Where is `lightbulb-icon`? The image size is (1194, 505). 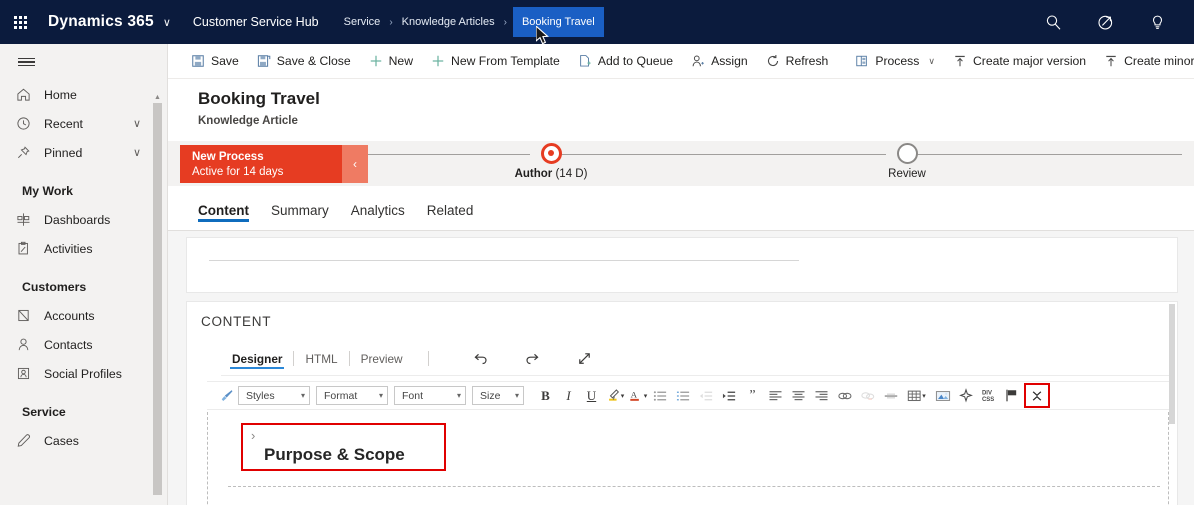 lightbulb-icon is located at coordinates (1157, 22).